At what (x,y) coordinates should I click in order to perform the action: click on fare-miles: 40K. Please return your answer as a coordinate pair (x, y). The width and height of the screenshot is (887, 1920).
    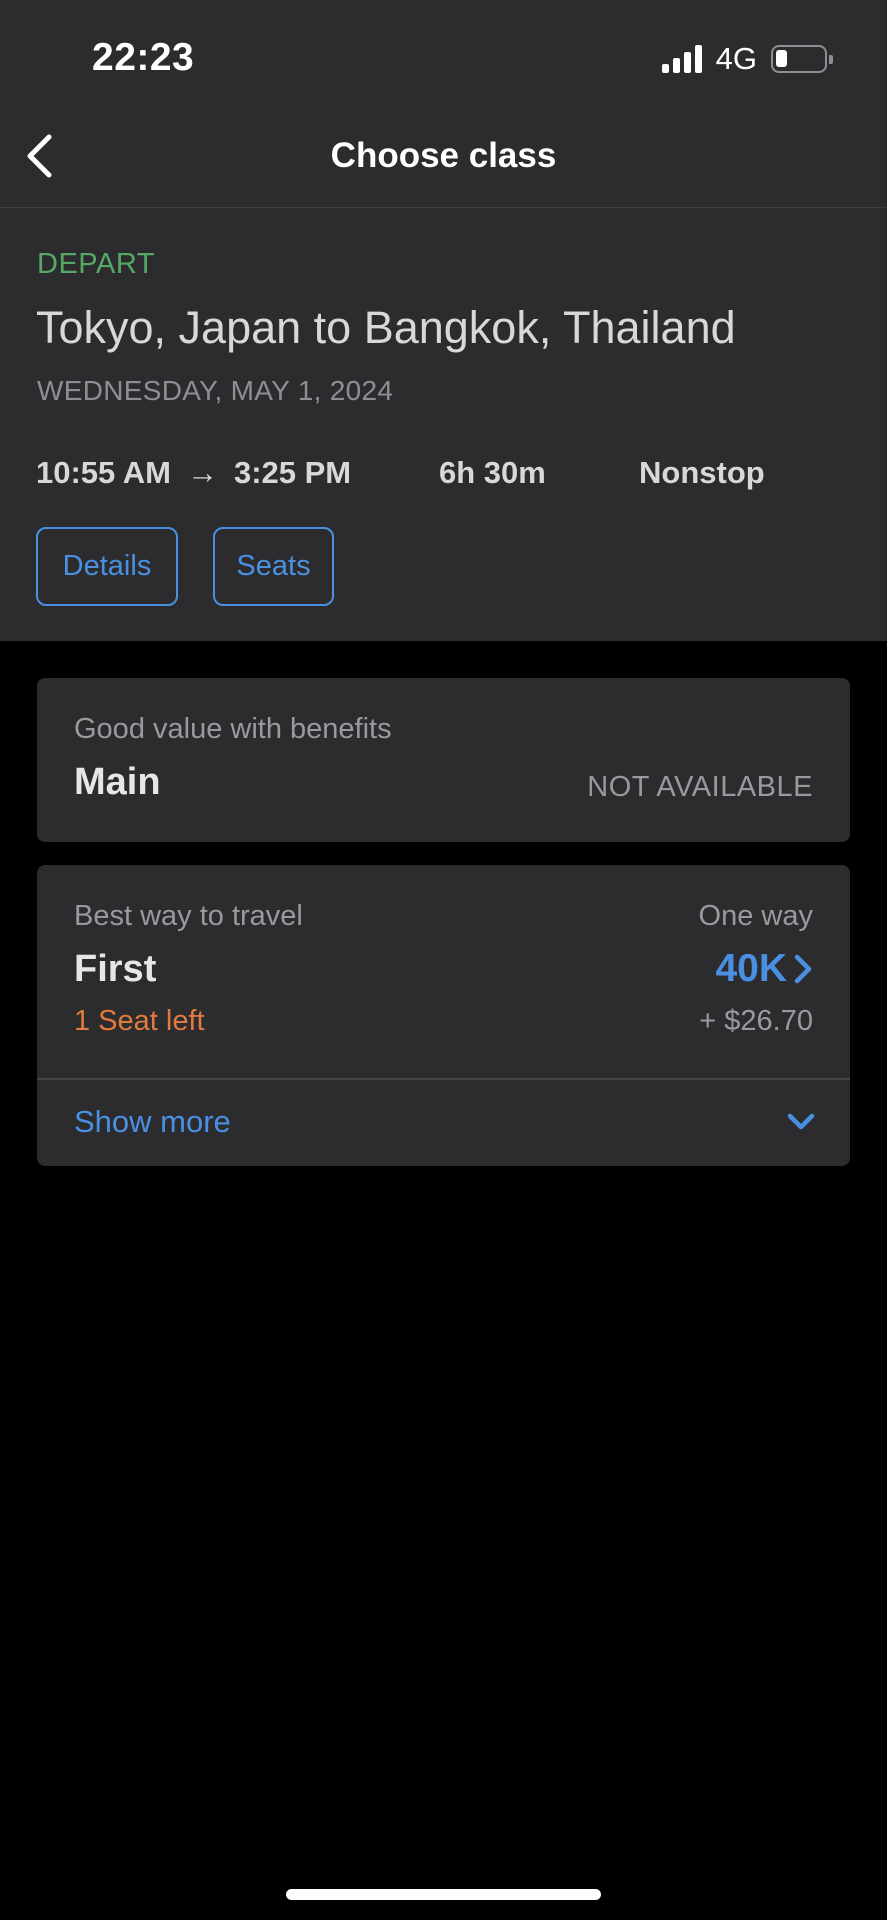
    Looking at the image, I should click on (751, 968).